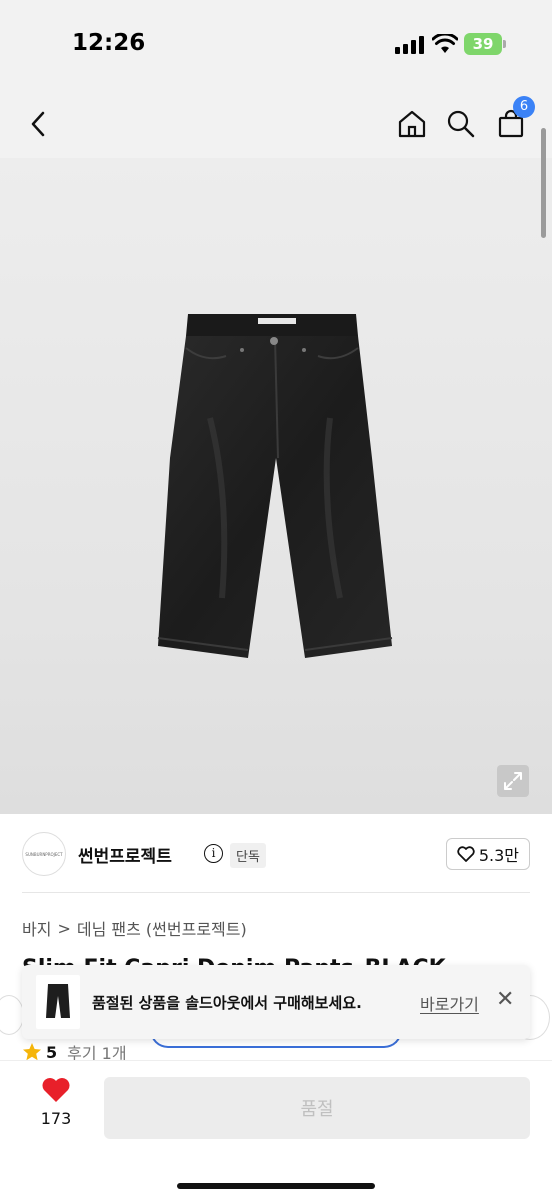  What do you see at coordinates (227, 1003) in the screenshot?
I see `toast-message: 품절된 상품을 솔드아웃에서 구매해보세요.` at bounding box center [227, 1003].